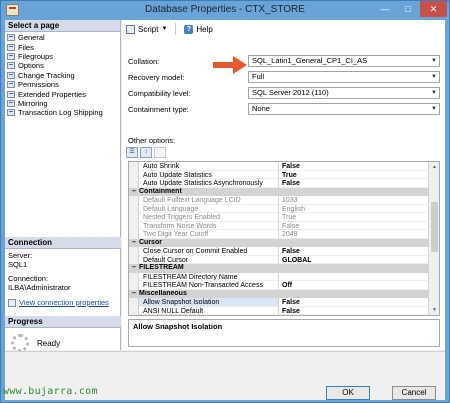 The height and width of the screenshot is (403, 450). Describe the element at coordinates (209, 259) in the screenshot. I see `grid-row-name: Default Cursor` at that location.